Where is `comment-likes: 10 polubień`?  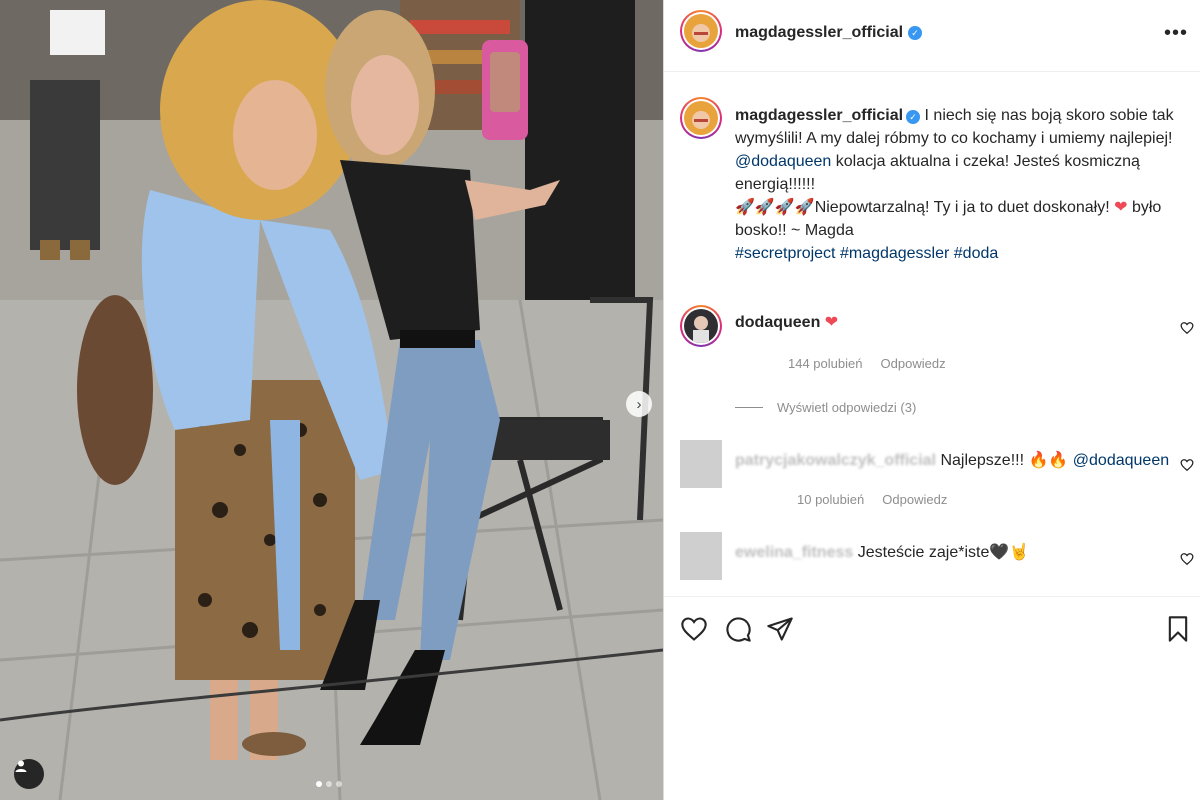
comment-likes: 10 polubień is located at coordinates (830, 499).